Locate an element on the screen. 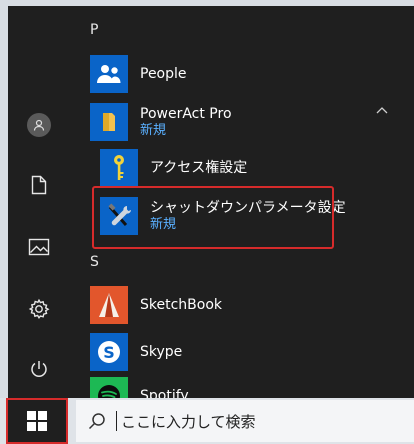  settings-button is located at coordinates (39, 309).